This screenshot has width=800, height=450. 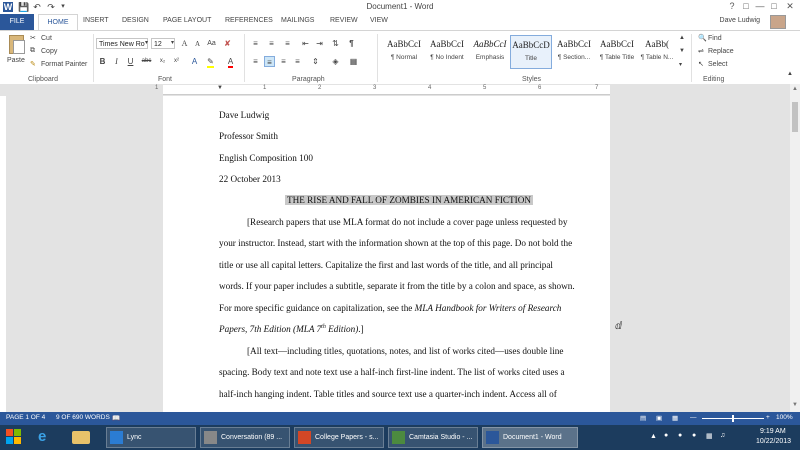 What do you see at coordinates (490, 52) in the screenshot?
I see `style-emphasis: AaBbCcI Emphasis` at bounding box center [490, 52].